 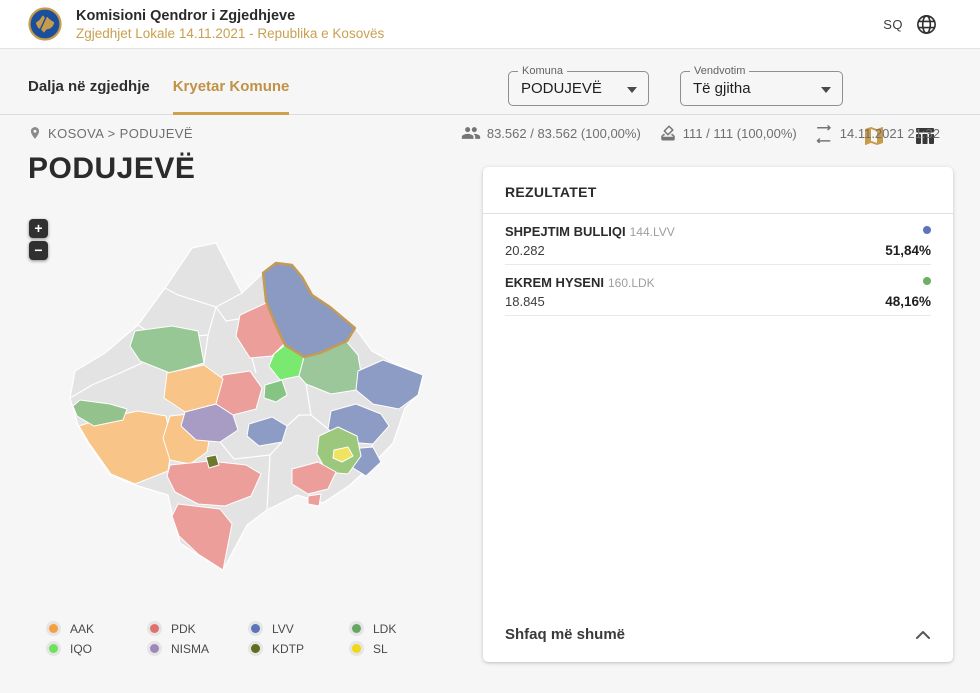 What do you see at coordinates (89, 96) in the screenshot?
I see `tab-dalja-ne-zgjedhje: Dalja në zgjedhje` at bounding box center [89, 96].